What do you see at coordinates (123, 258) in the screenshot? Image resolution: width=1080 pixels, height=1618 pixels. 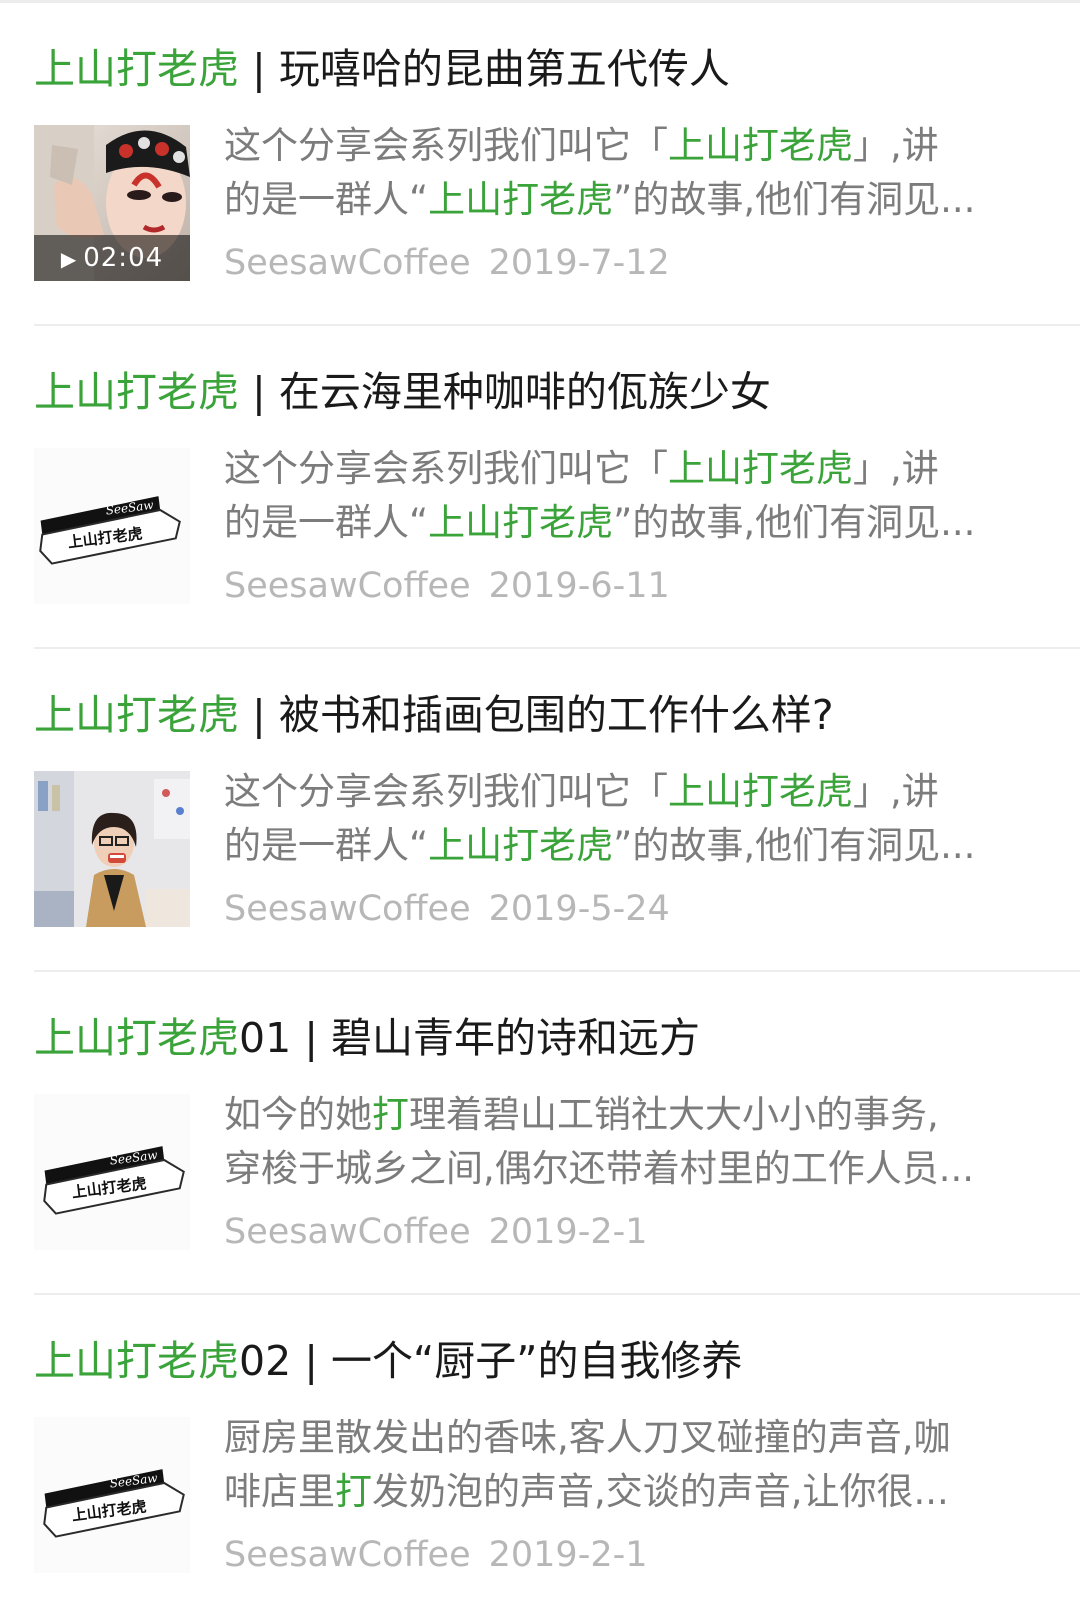 I see `duration-text: 02:04` at bounding box center [123, 258].